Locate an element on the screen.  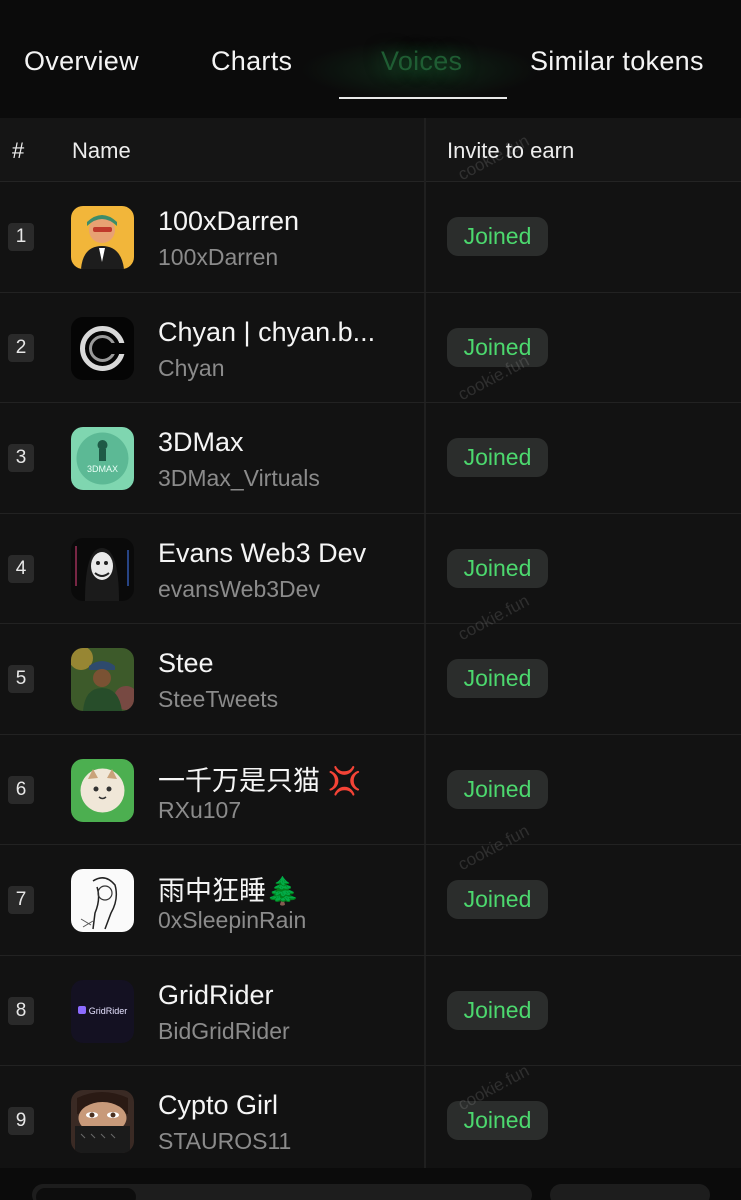
user-display-name: 雨中狂睡🌲 is located at coordinates (229, 888).